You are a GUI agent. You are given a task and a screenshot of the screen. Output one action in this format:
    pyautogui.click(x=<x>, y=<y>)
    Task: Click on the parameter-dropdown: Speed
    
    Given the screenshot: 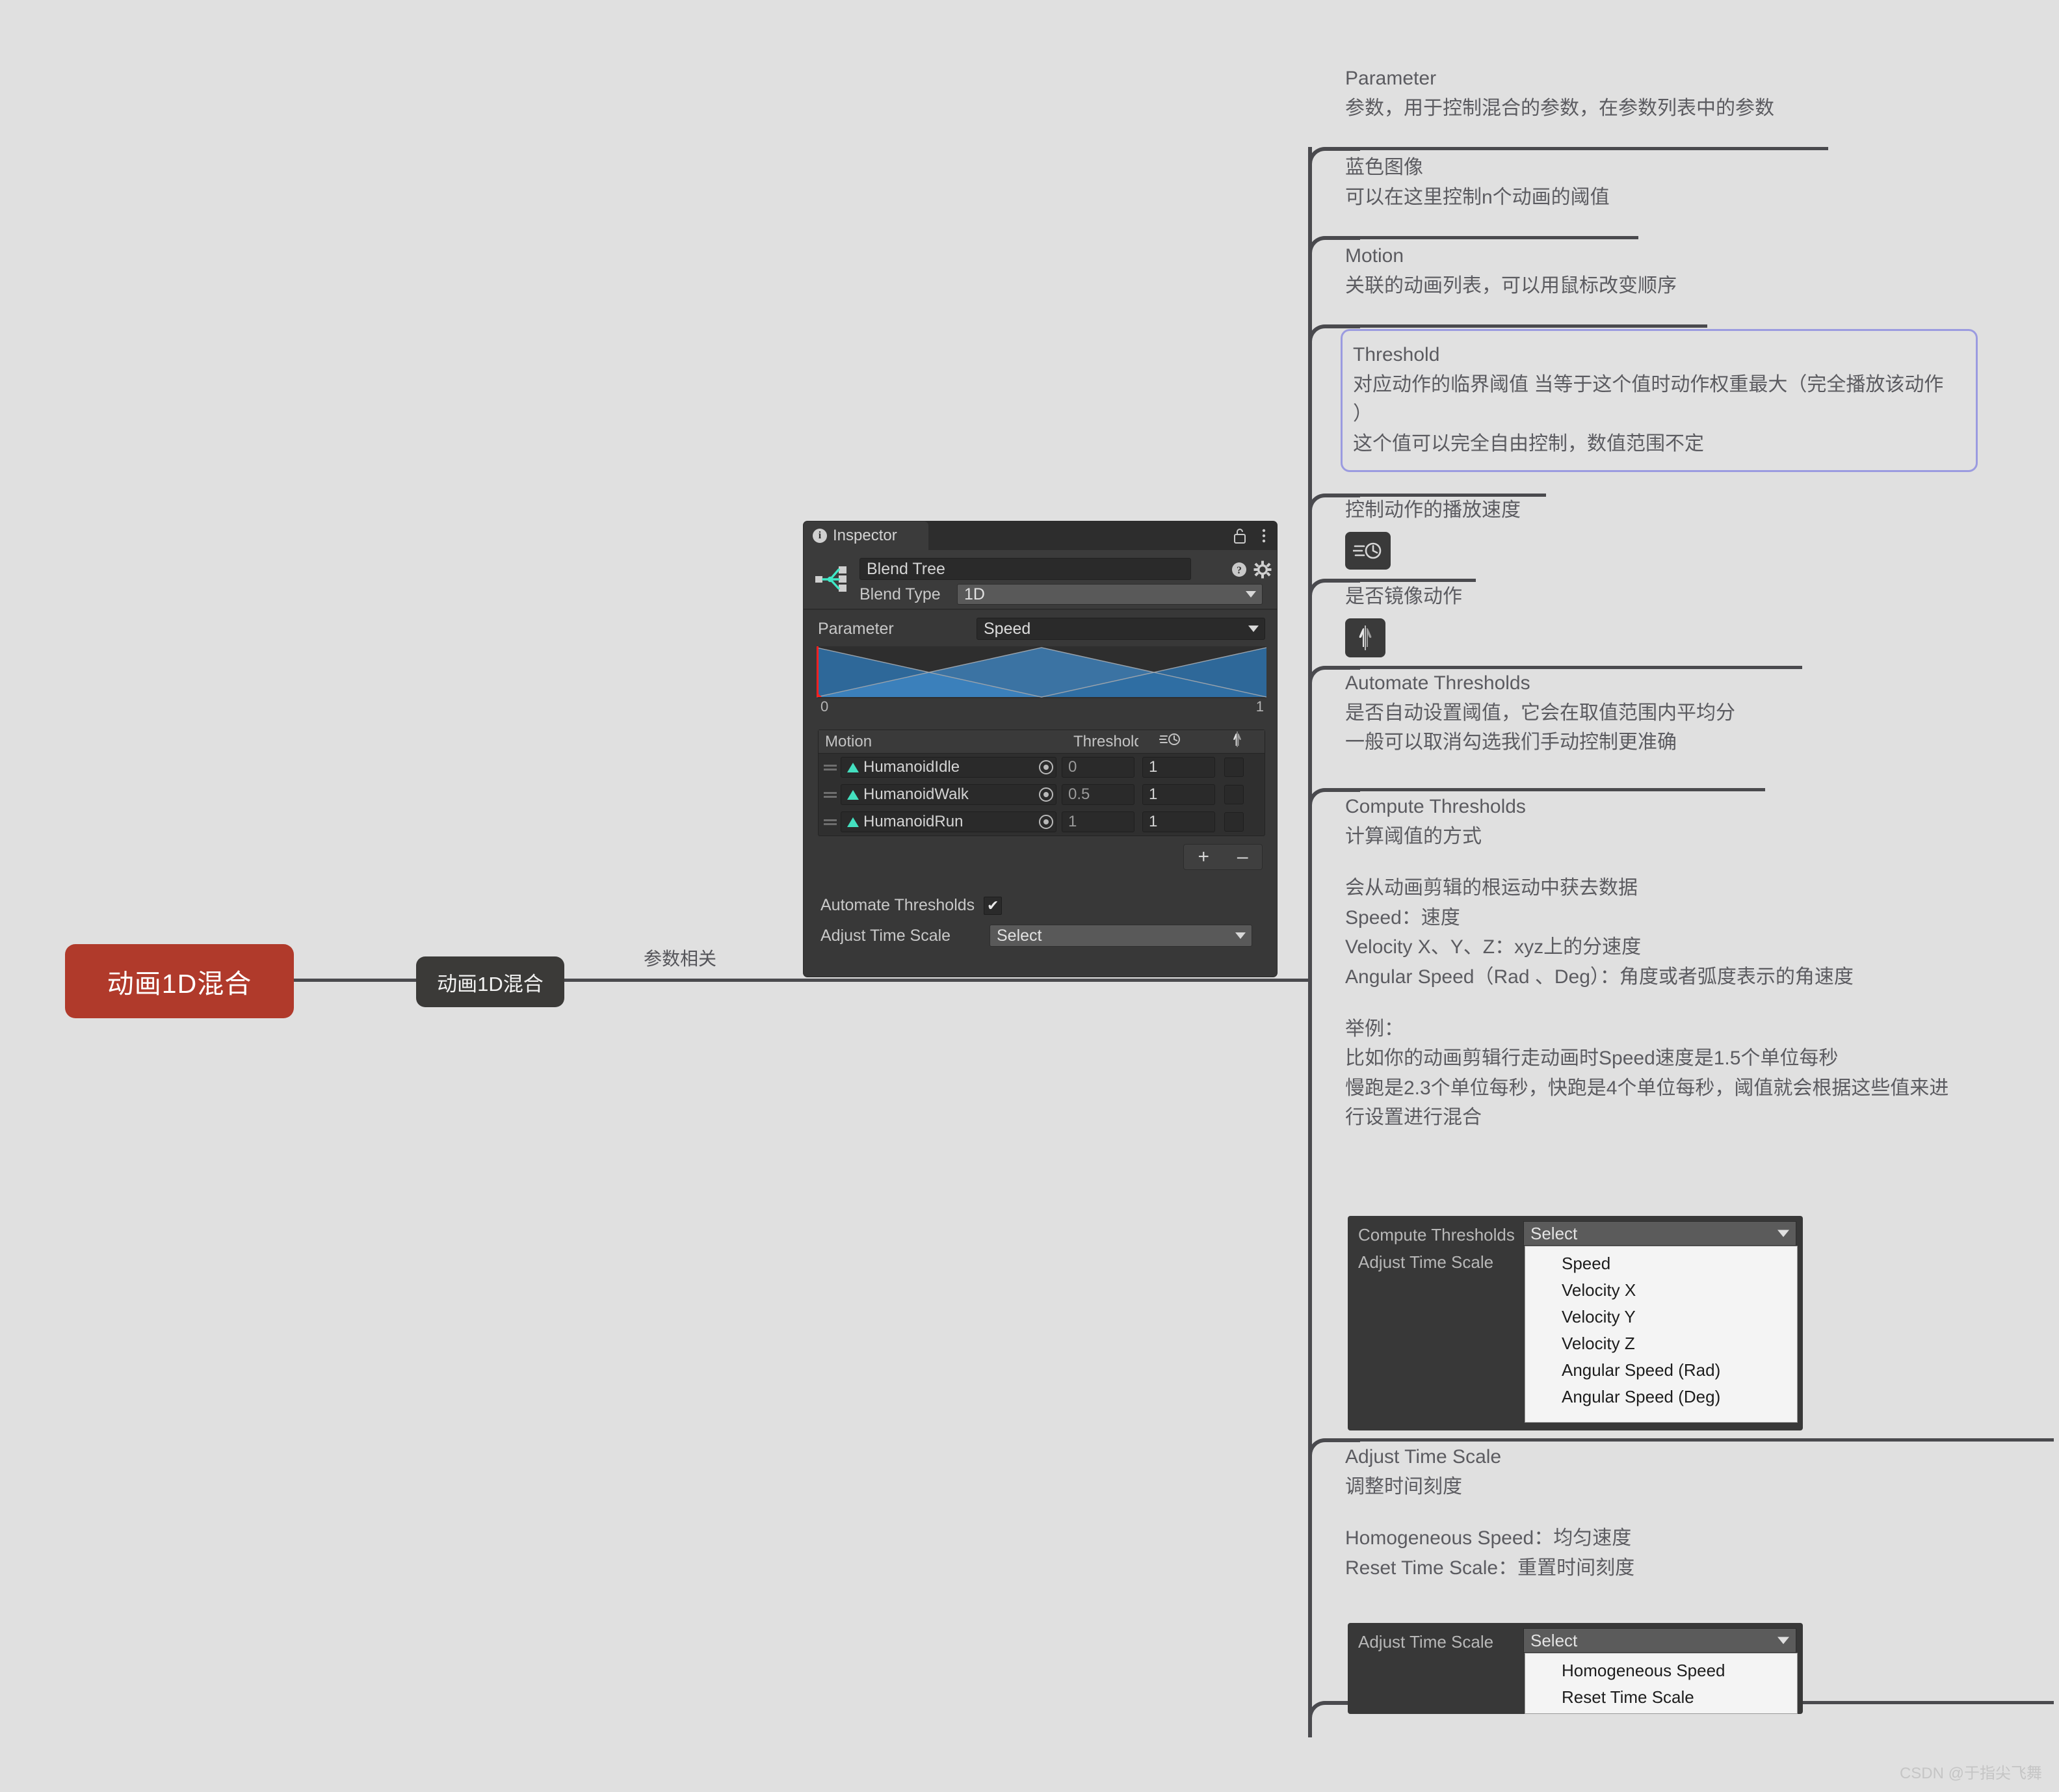 What is the action you would take?
    pyautogui.click(x=1121, y=629)
    